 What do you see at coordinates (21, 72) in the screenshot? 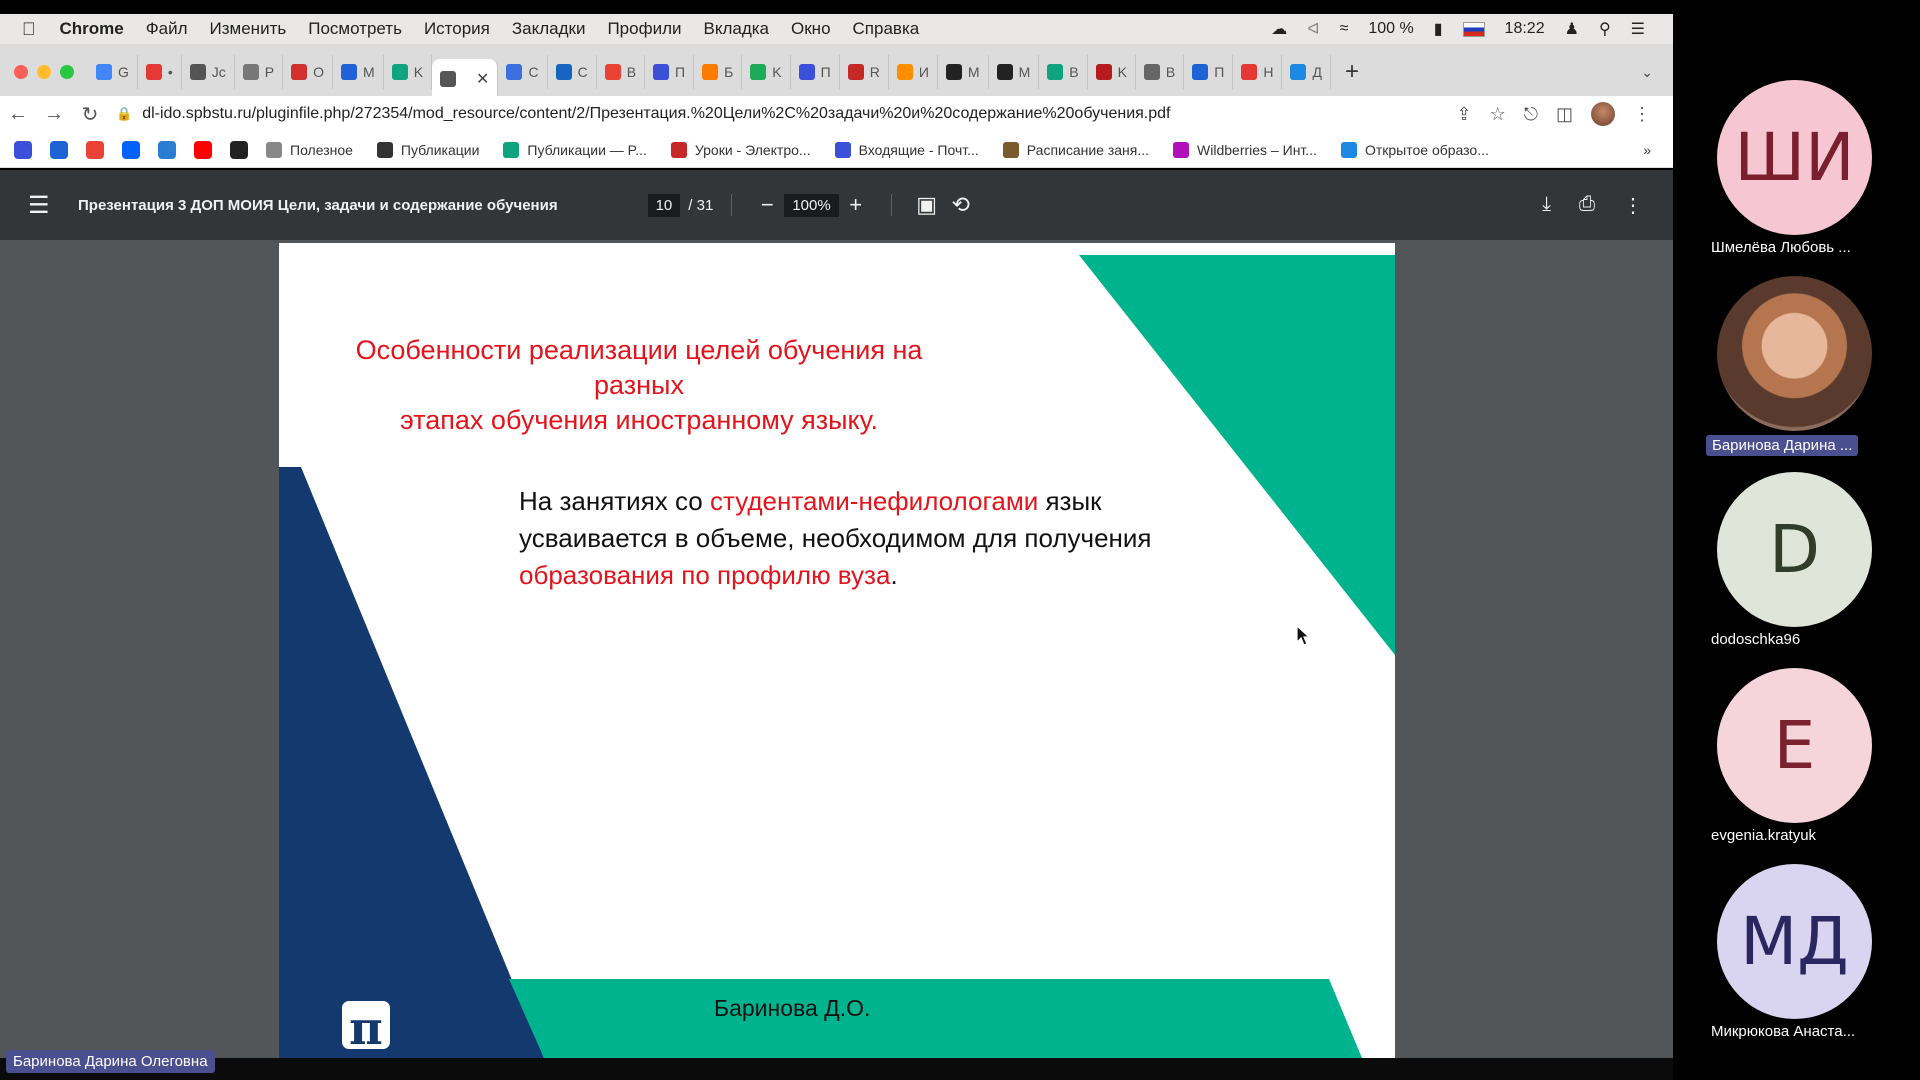
I see `close-window-button` at bounding box center [21, 72].